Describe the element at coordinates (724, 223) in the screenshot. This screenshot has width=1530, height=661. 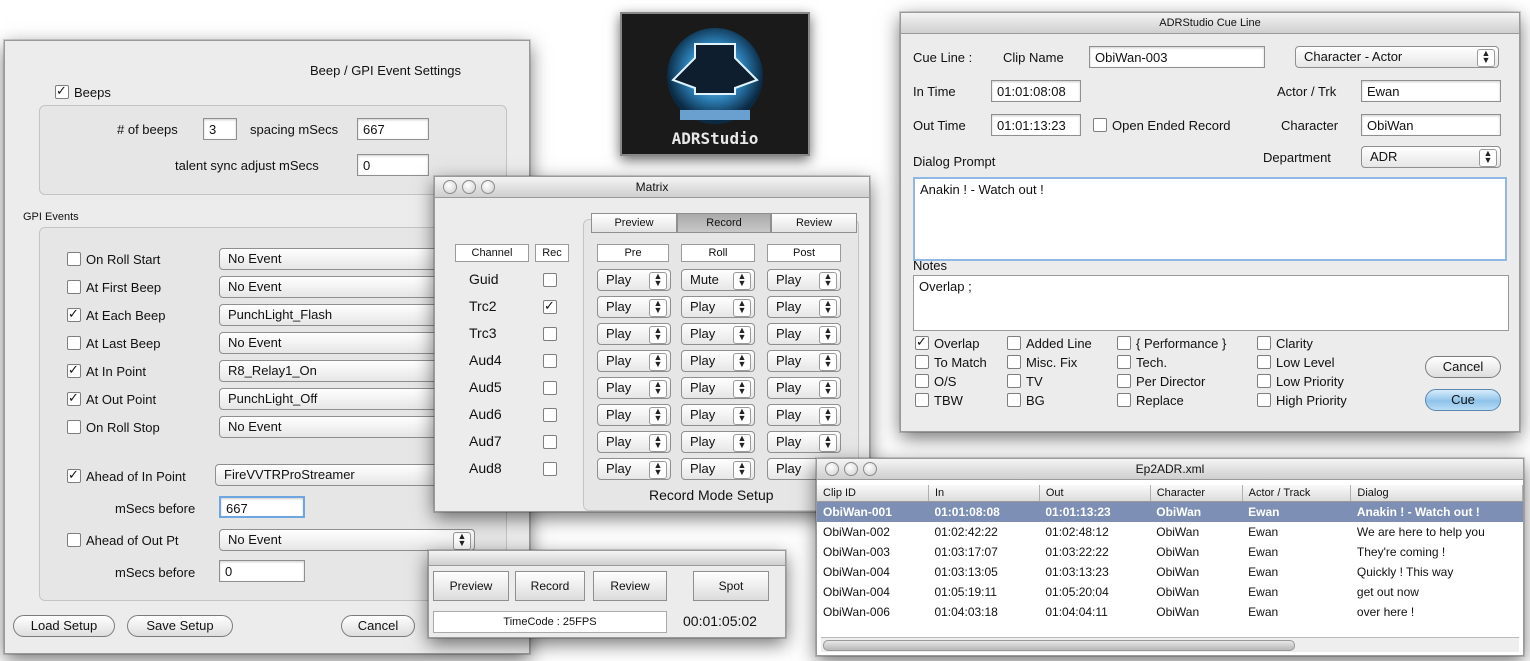
I see `tab-record: Record` at that location.